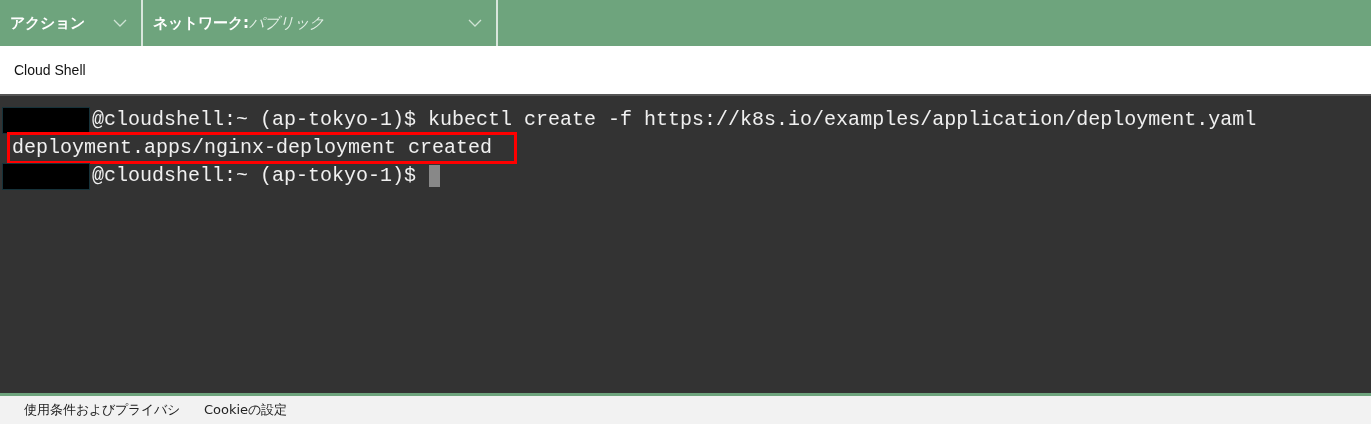  Describe the element at coordinates (246, 410) in the screenshot. I see `footer-link: Cookieの設定` at that location.